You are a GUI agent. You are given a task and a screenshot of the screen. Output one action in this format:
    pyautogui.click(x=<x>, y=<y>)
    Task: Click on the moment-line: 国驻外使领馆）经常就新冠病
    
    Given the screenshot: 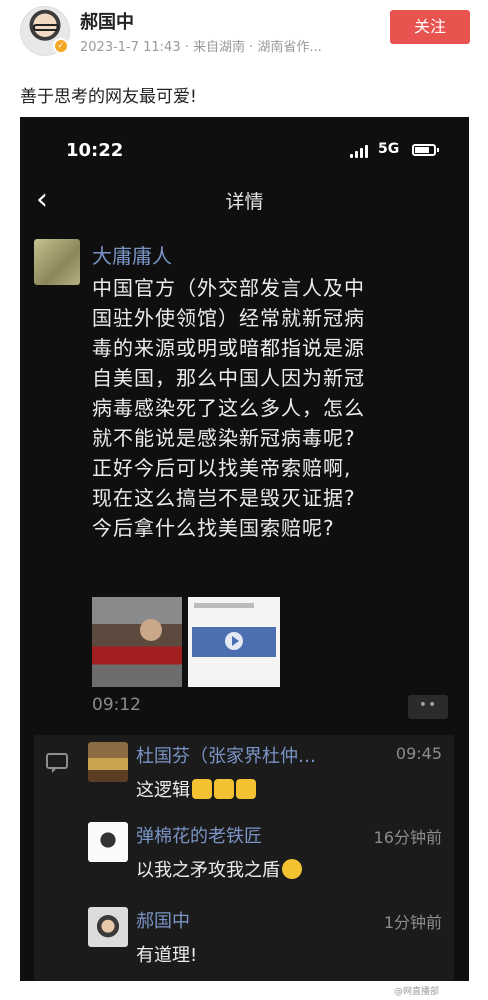 What is the action you would take?
    pyautogui.click(x=228, y=318)
    